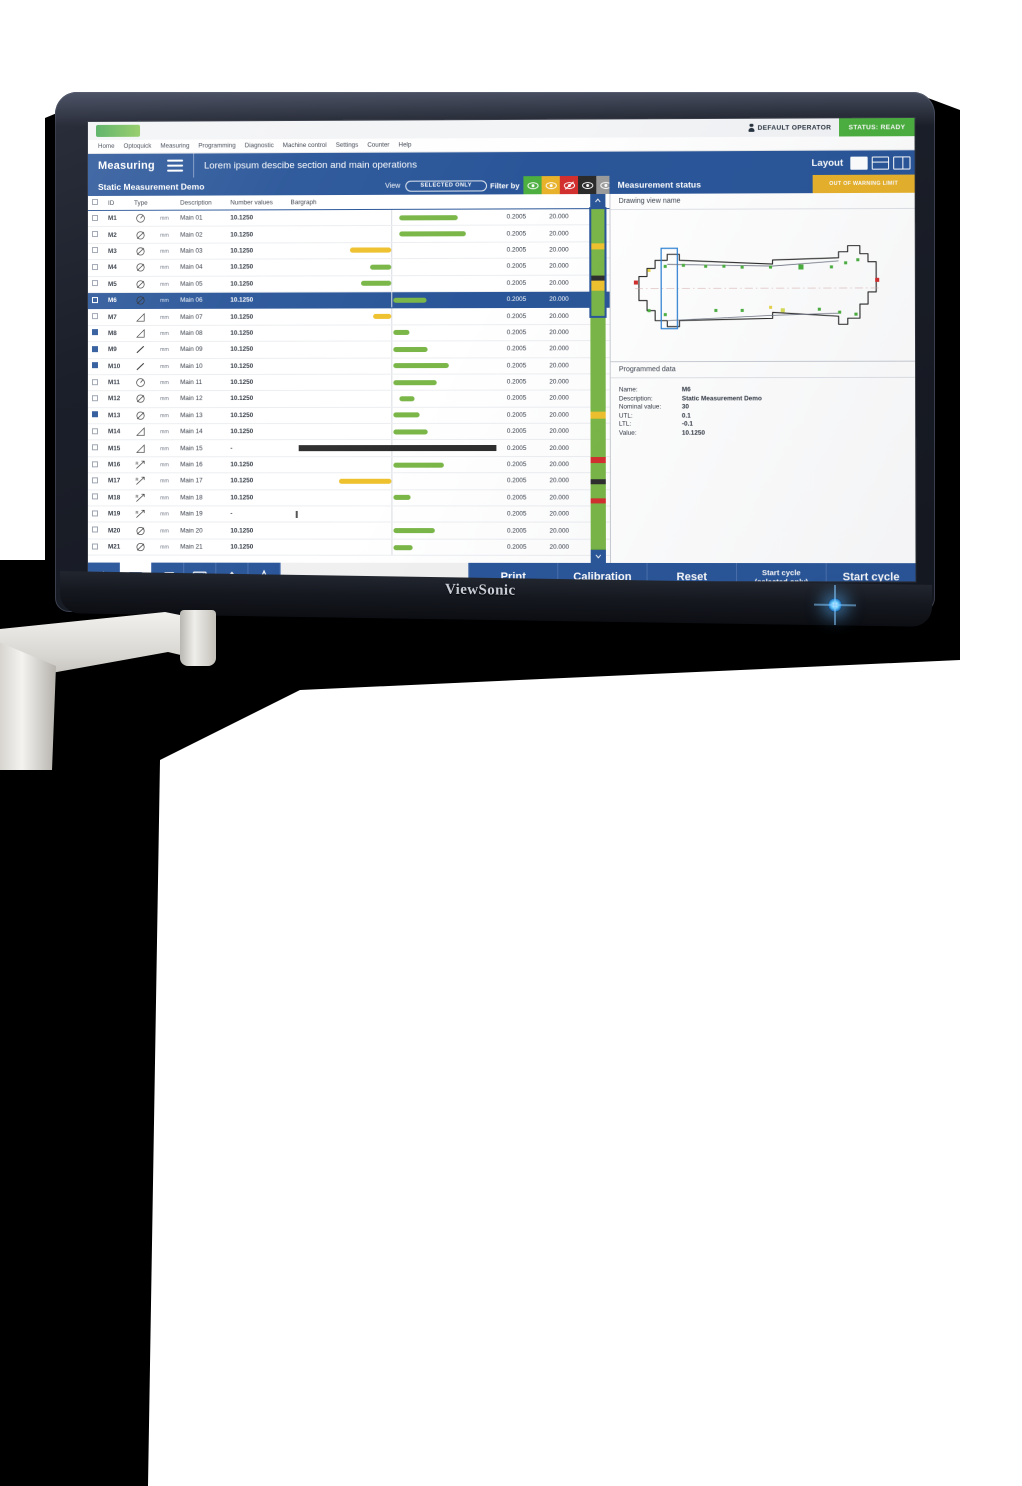  Describe the element at coordinates (348, 316) in the screenshot. I see `table-row: M7 mm Main 07 10.1250 0.2005 20.000` at that location.